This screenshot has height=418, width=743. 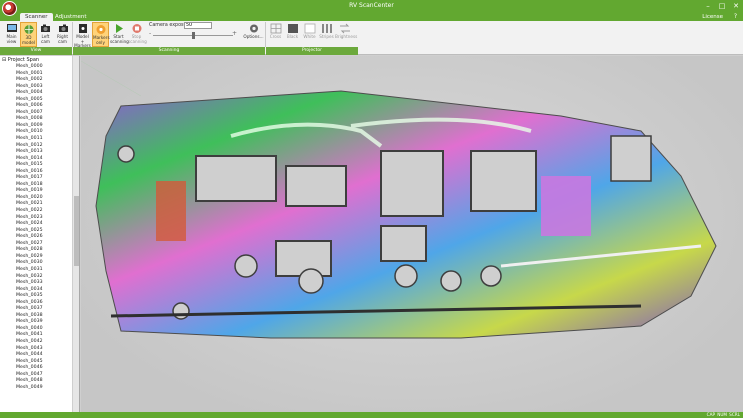 What do you see at coordinates (326, 34) in the screenshot?
I see `projector-stripes-button: Stripes` at bounding box center [326, 34].